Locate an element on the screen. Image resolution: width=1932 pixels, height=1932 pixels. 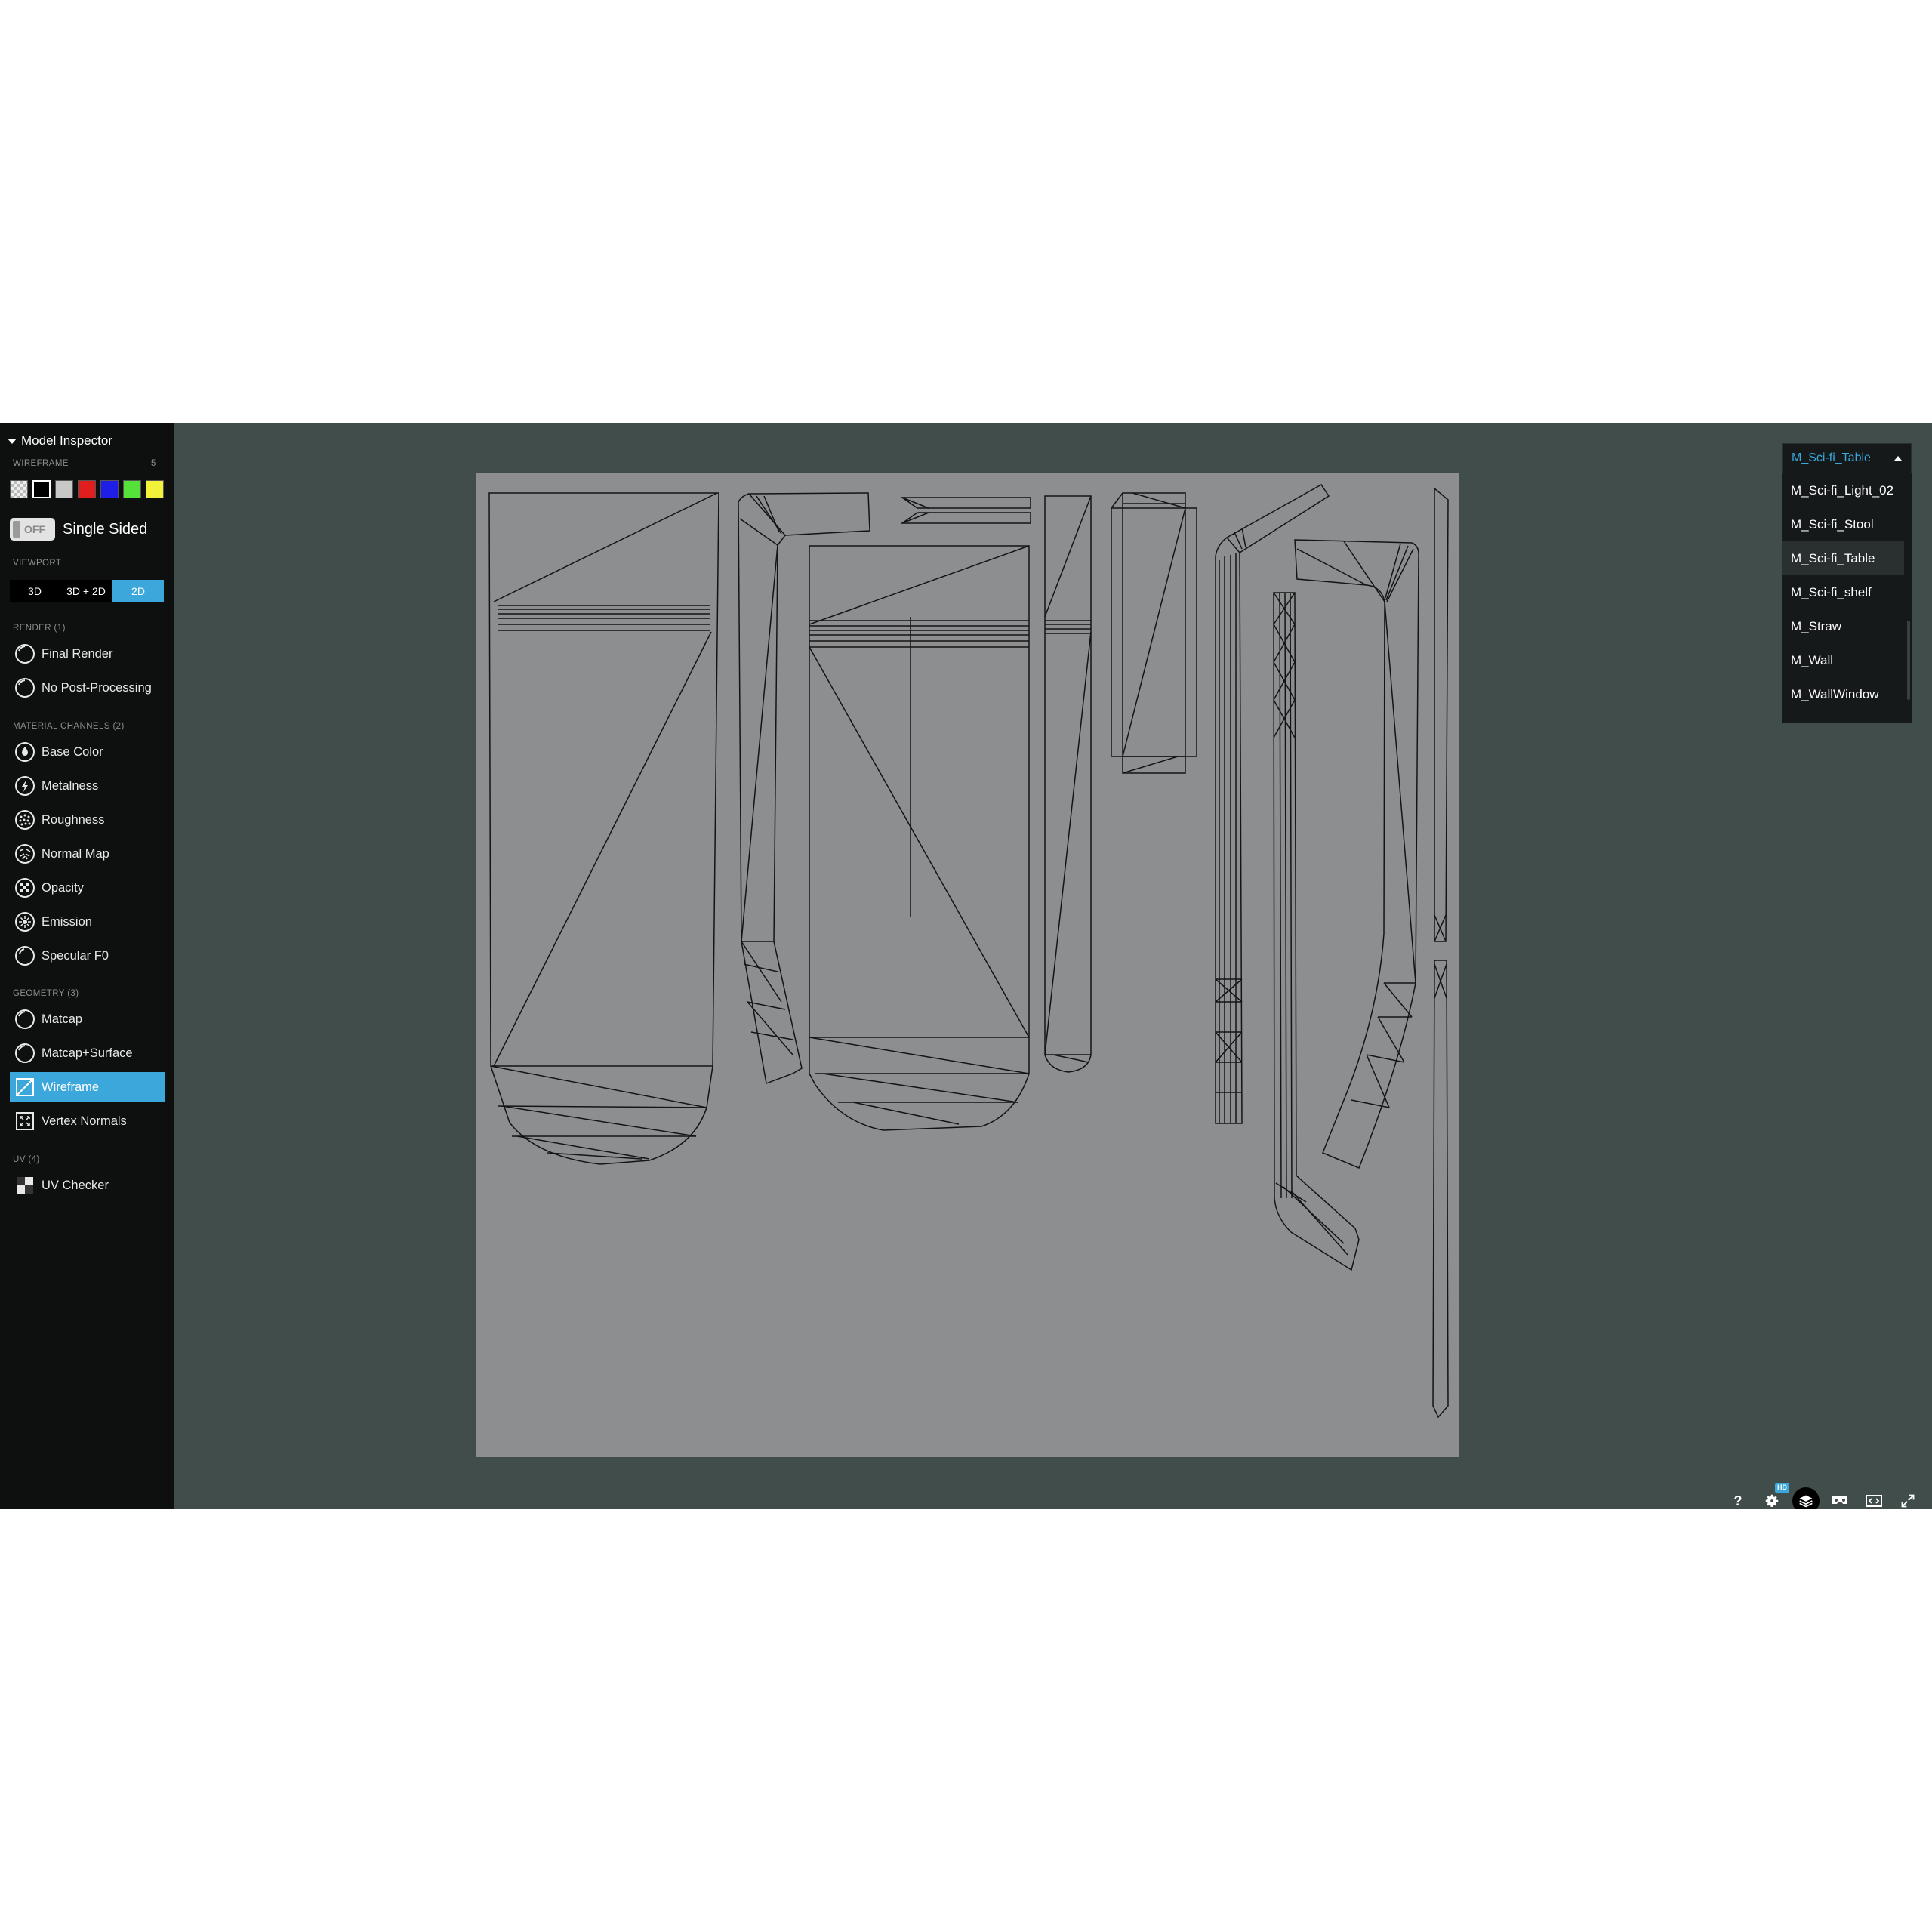
menu-item-label: Opacity is located at coordinates (63, 887).